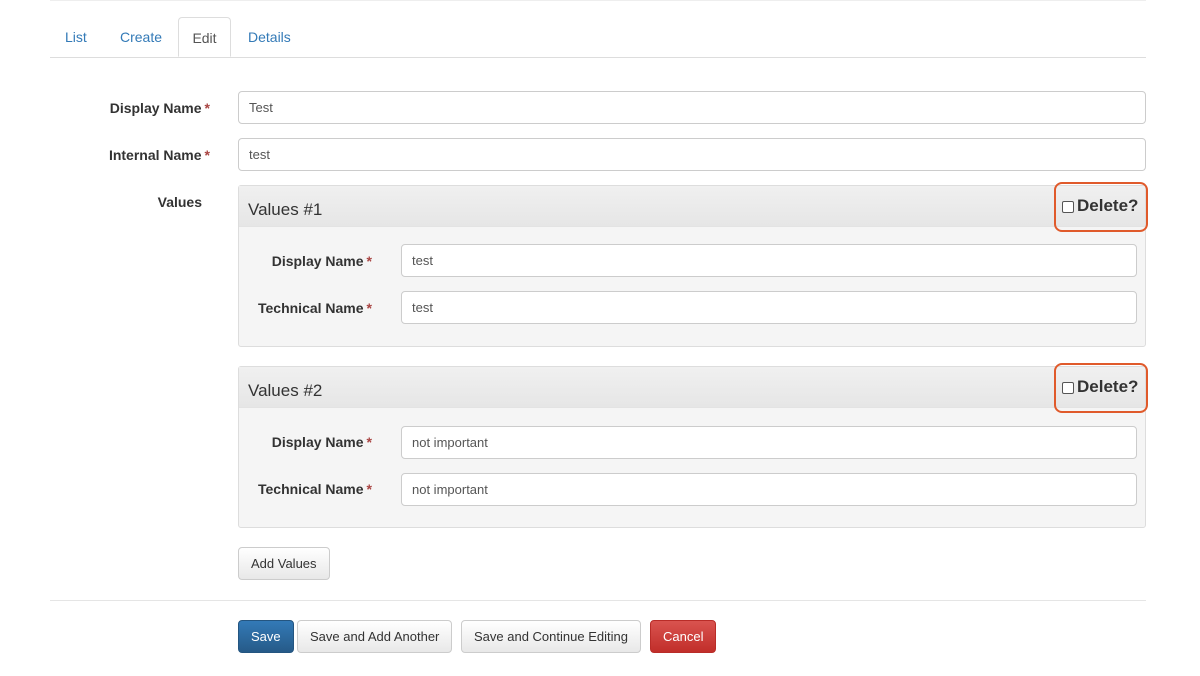 The height and width of the screenshot is (676, 1200). I want to click on delete-checkbox-1: Delete?, so click(1101, 207).